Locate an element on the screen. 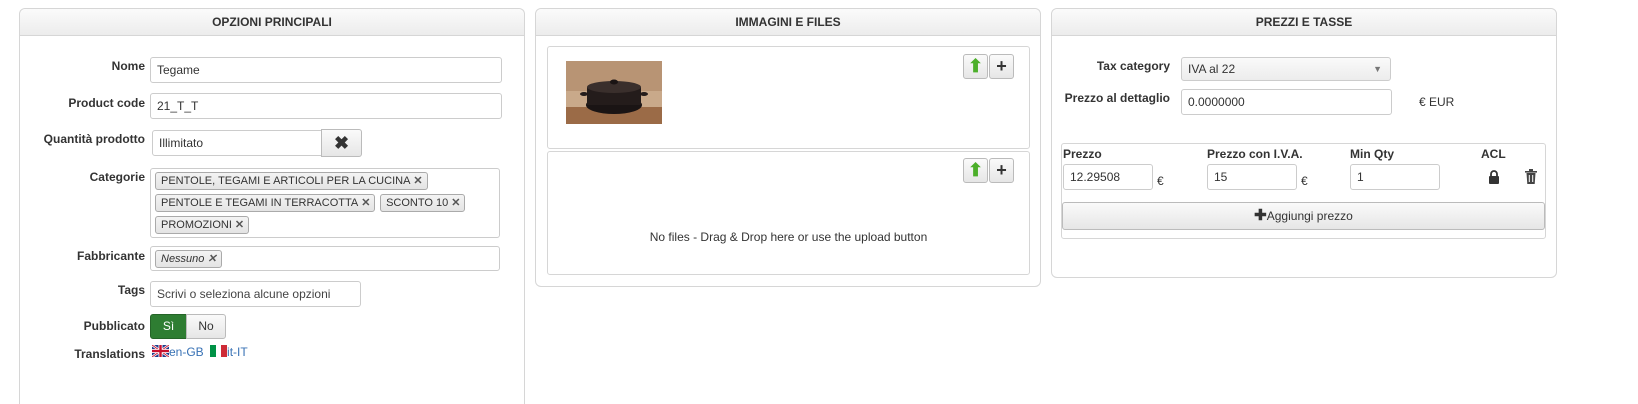 This screenshot has width=1638, height=404. category-chip: PROMOZIONI ✕ is located at coordinates (202, 225).